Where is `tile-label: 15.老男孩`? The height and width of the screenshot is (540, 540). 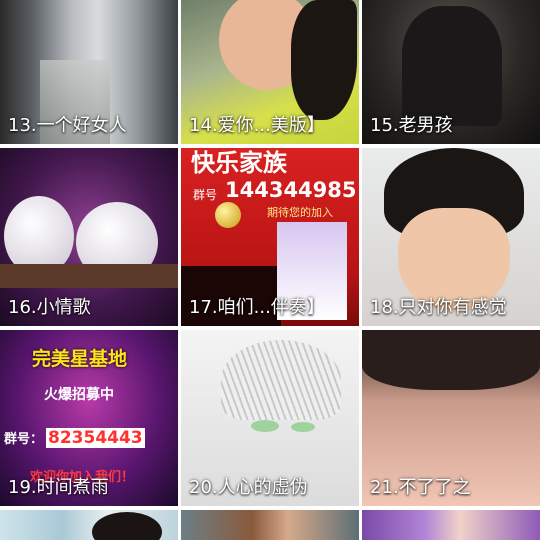 tile-label: 15.老男孩 is located at coordinates (411, 125).